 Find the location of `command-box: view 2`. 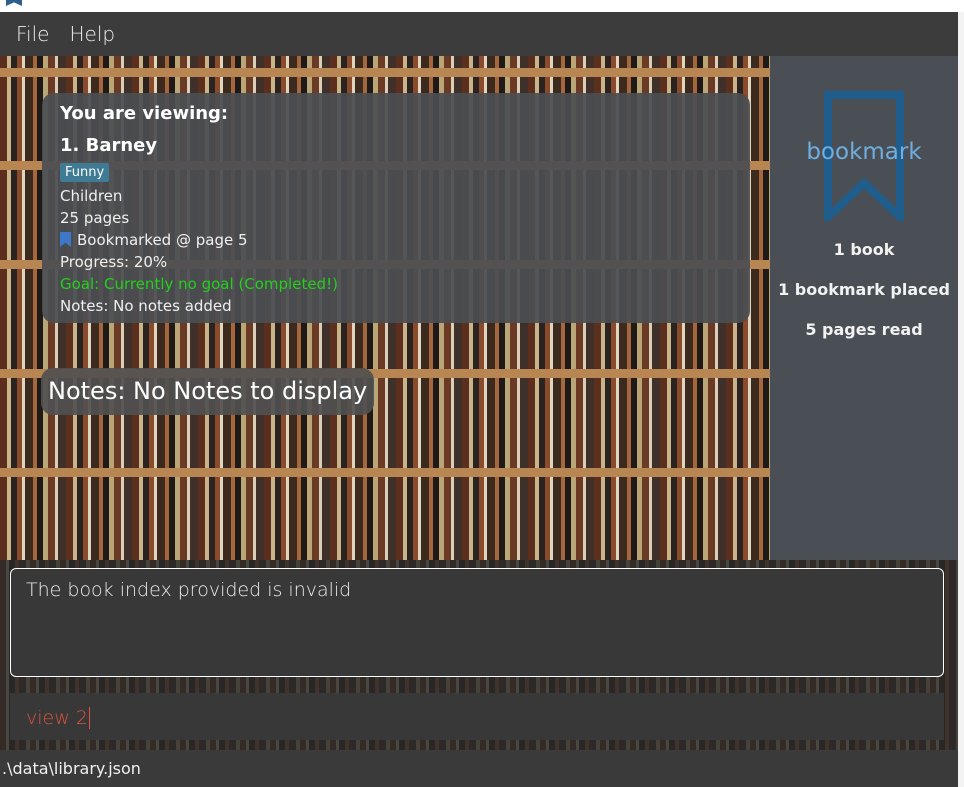

command-box: view 2 is located at coordinates (477, 716).